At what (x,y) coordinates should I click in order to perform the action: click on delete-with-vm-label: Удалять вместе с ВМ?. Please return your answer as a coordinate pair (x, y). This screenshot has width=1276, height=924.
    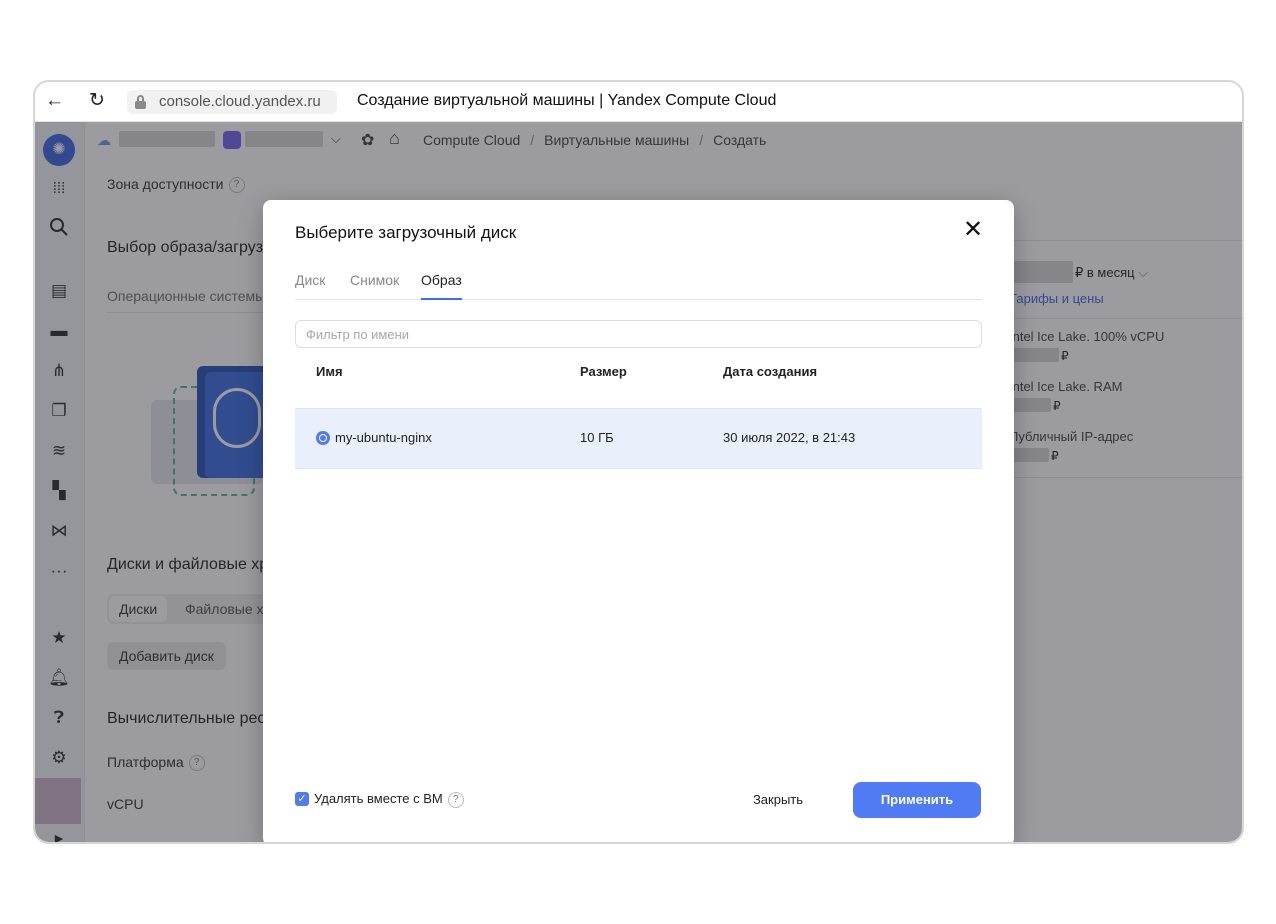
    Looking at the image, I should click on (389, 799).